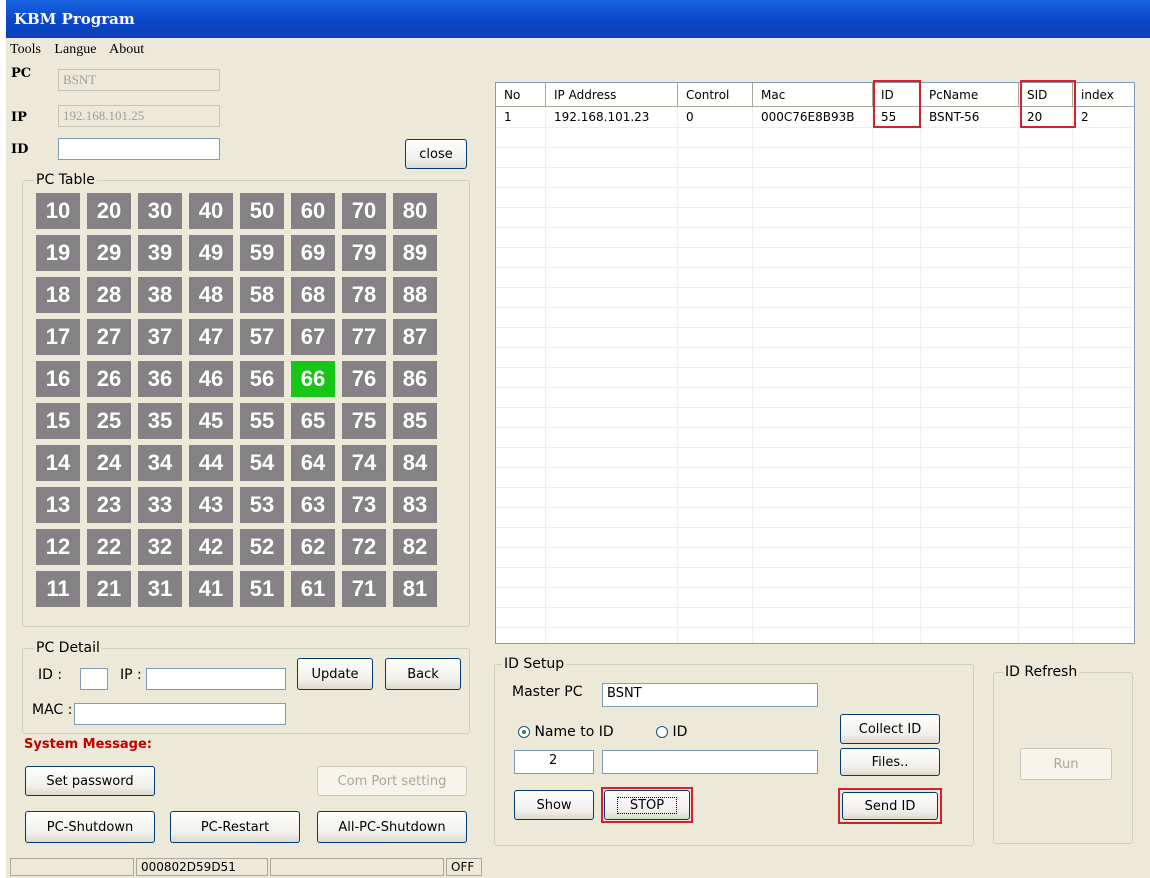  Describe the element at coordinates (160, 379) in the screenshot. I see `pc-cell-36: 36` at that location.